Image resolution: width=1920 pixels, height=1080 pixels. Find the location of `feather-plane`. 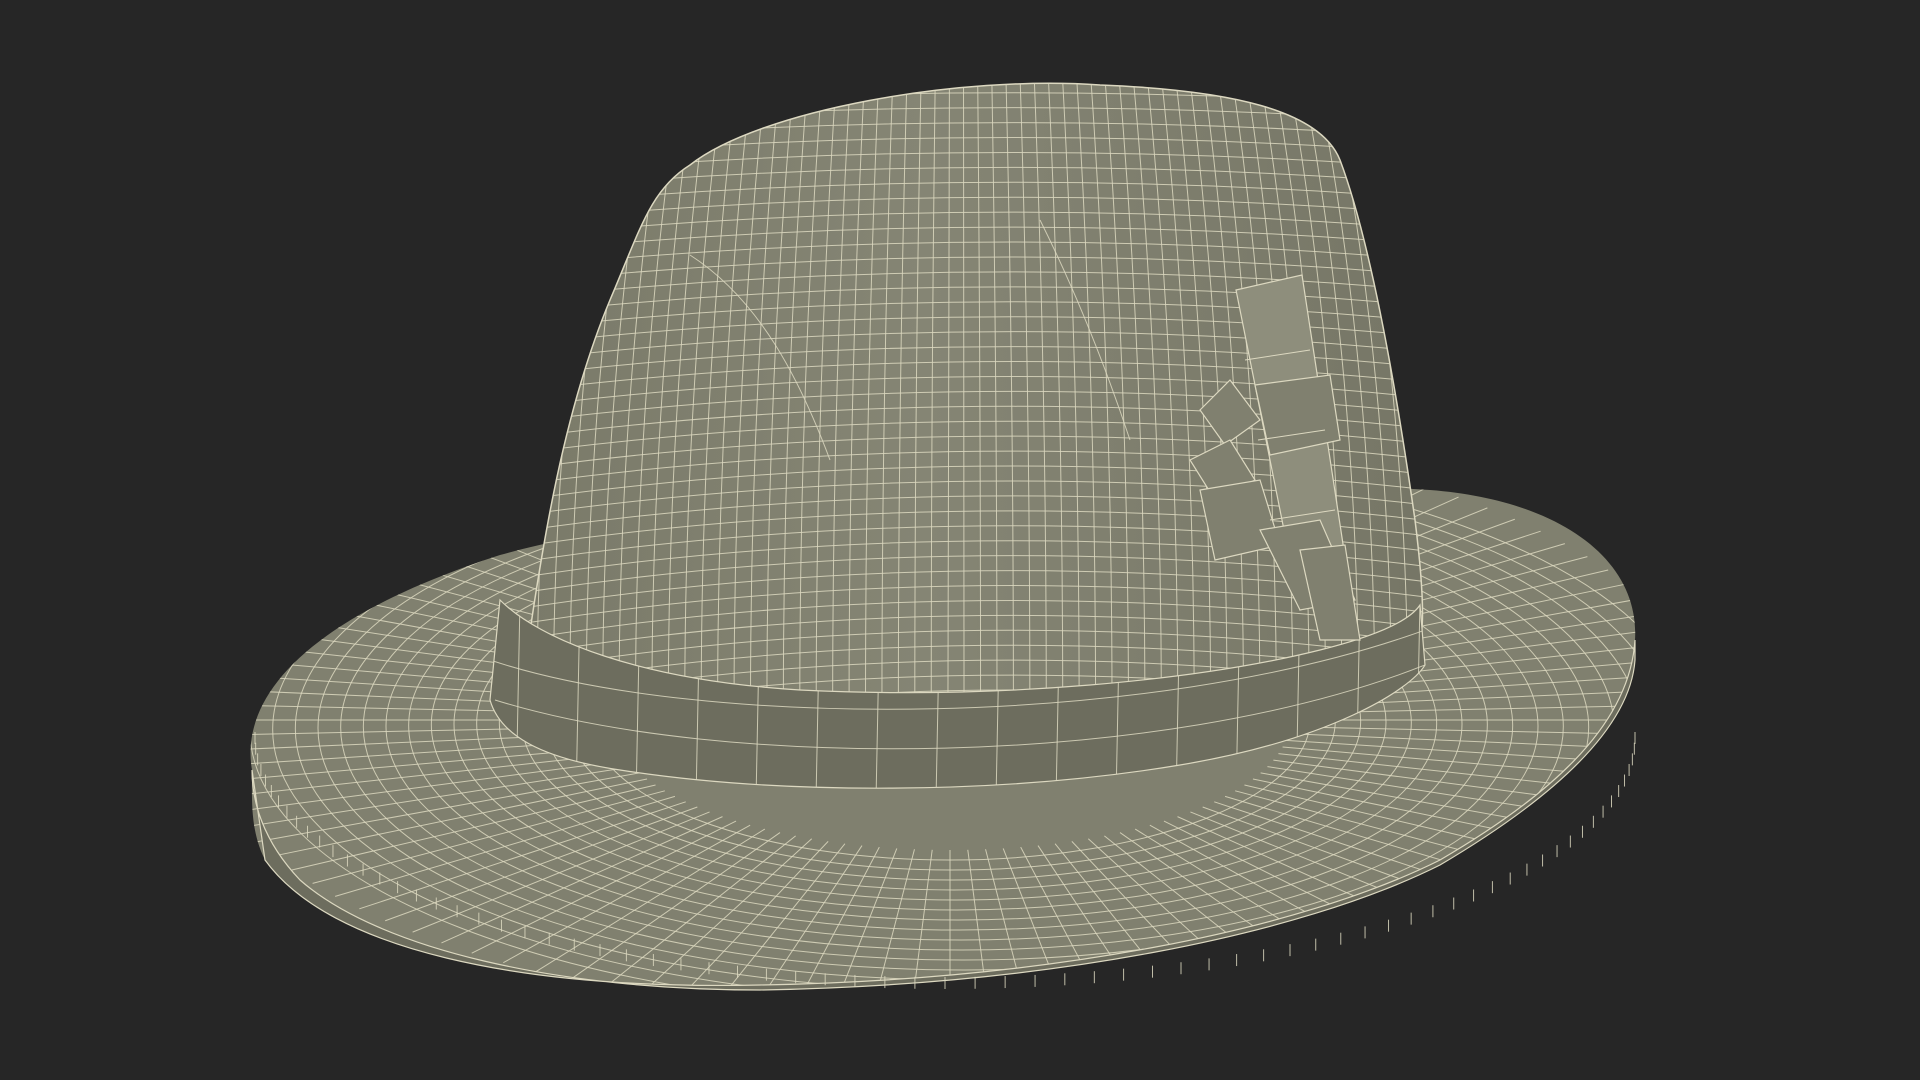

feather-plane is located at coordinates (1297, 415).